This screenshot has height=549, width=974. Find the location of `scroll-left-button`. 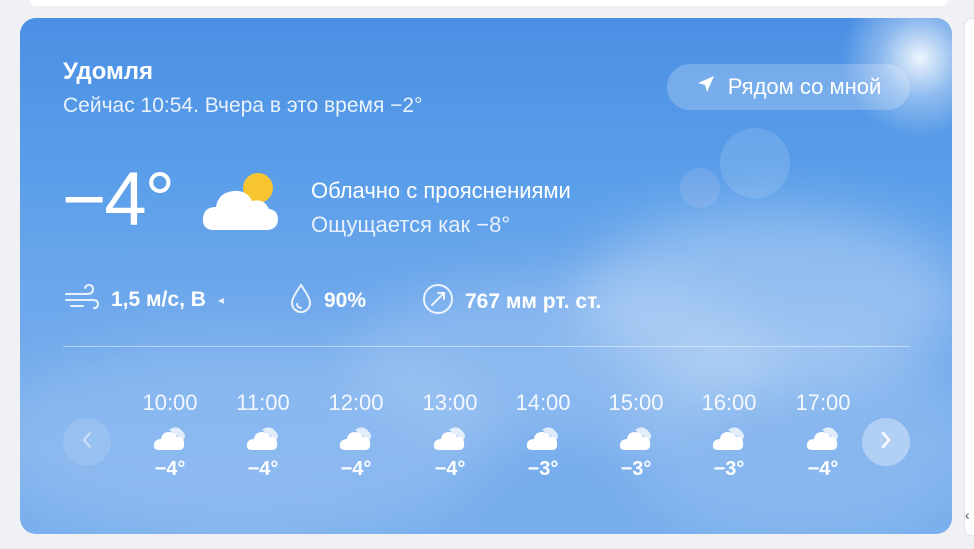

scroll-left-button is located at coordinates (87, 442).